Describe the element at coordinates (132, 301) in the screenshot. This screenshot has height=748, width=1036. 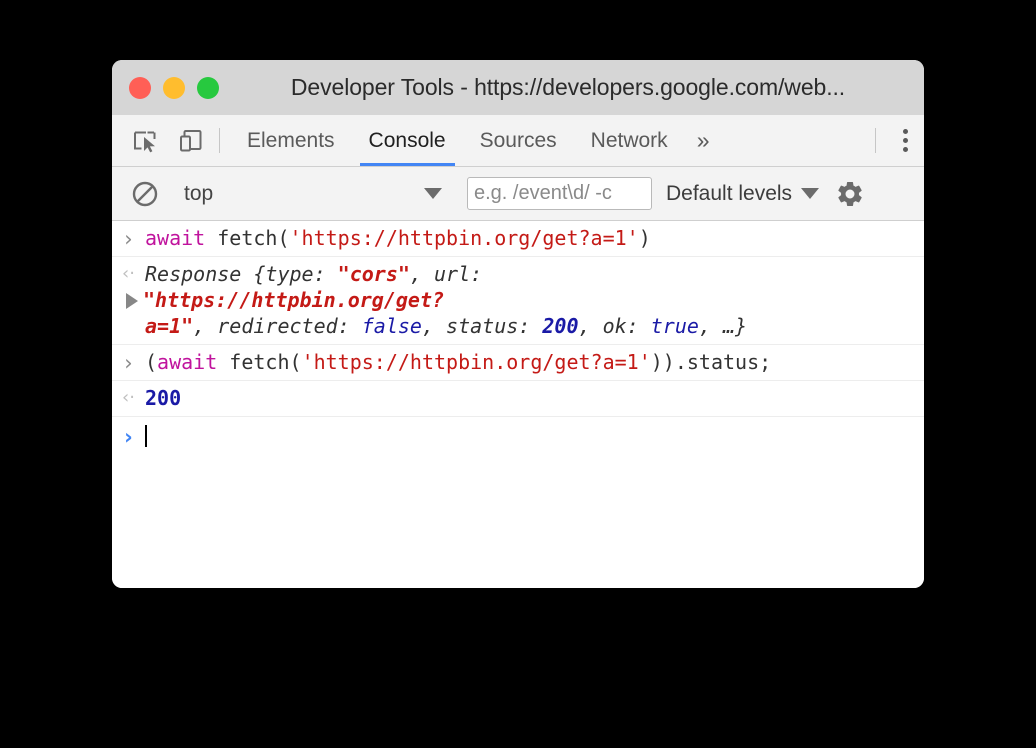
I see `expand-triangle-icon` at that location.